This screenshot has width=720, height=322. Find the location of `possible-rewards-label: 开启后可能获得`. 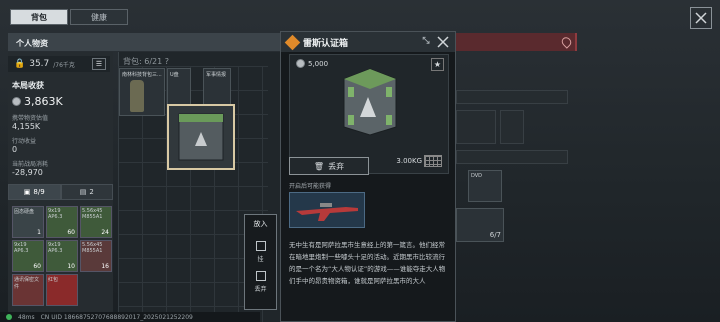

possible-rewards-label: 开启后可能获得 is located at coordinates (310, 186).